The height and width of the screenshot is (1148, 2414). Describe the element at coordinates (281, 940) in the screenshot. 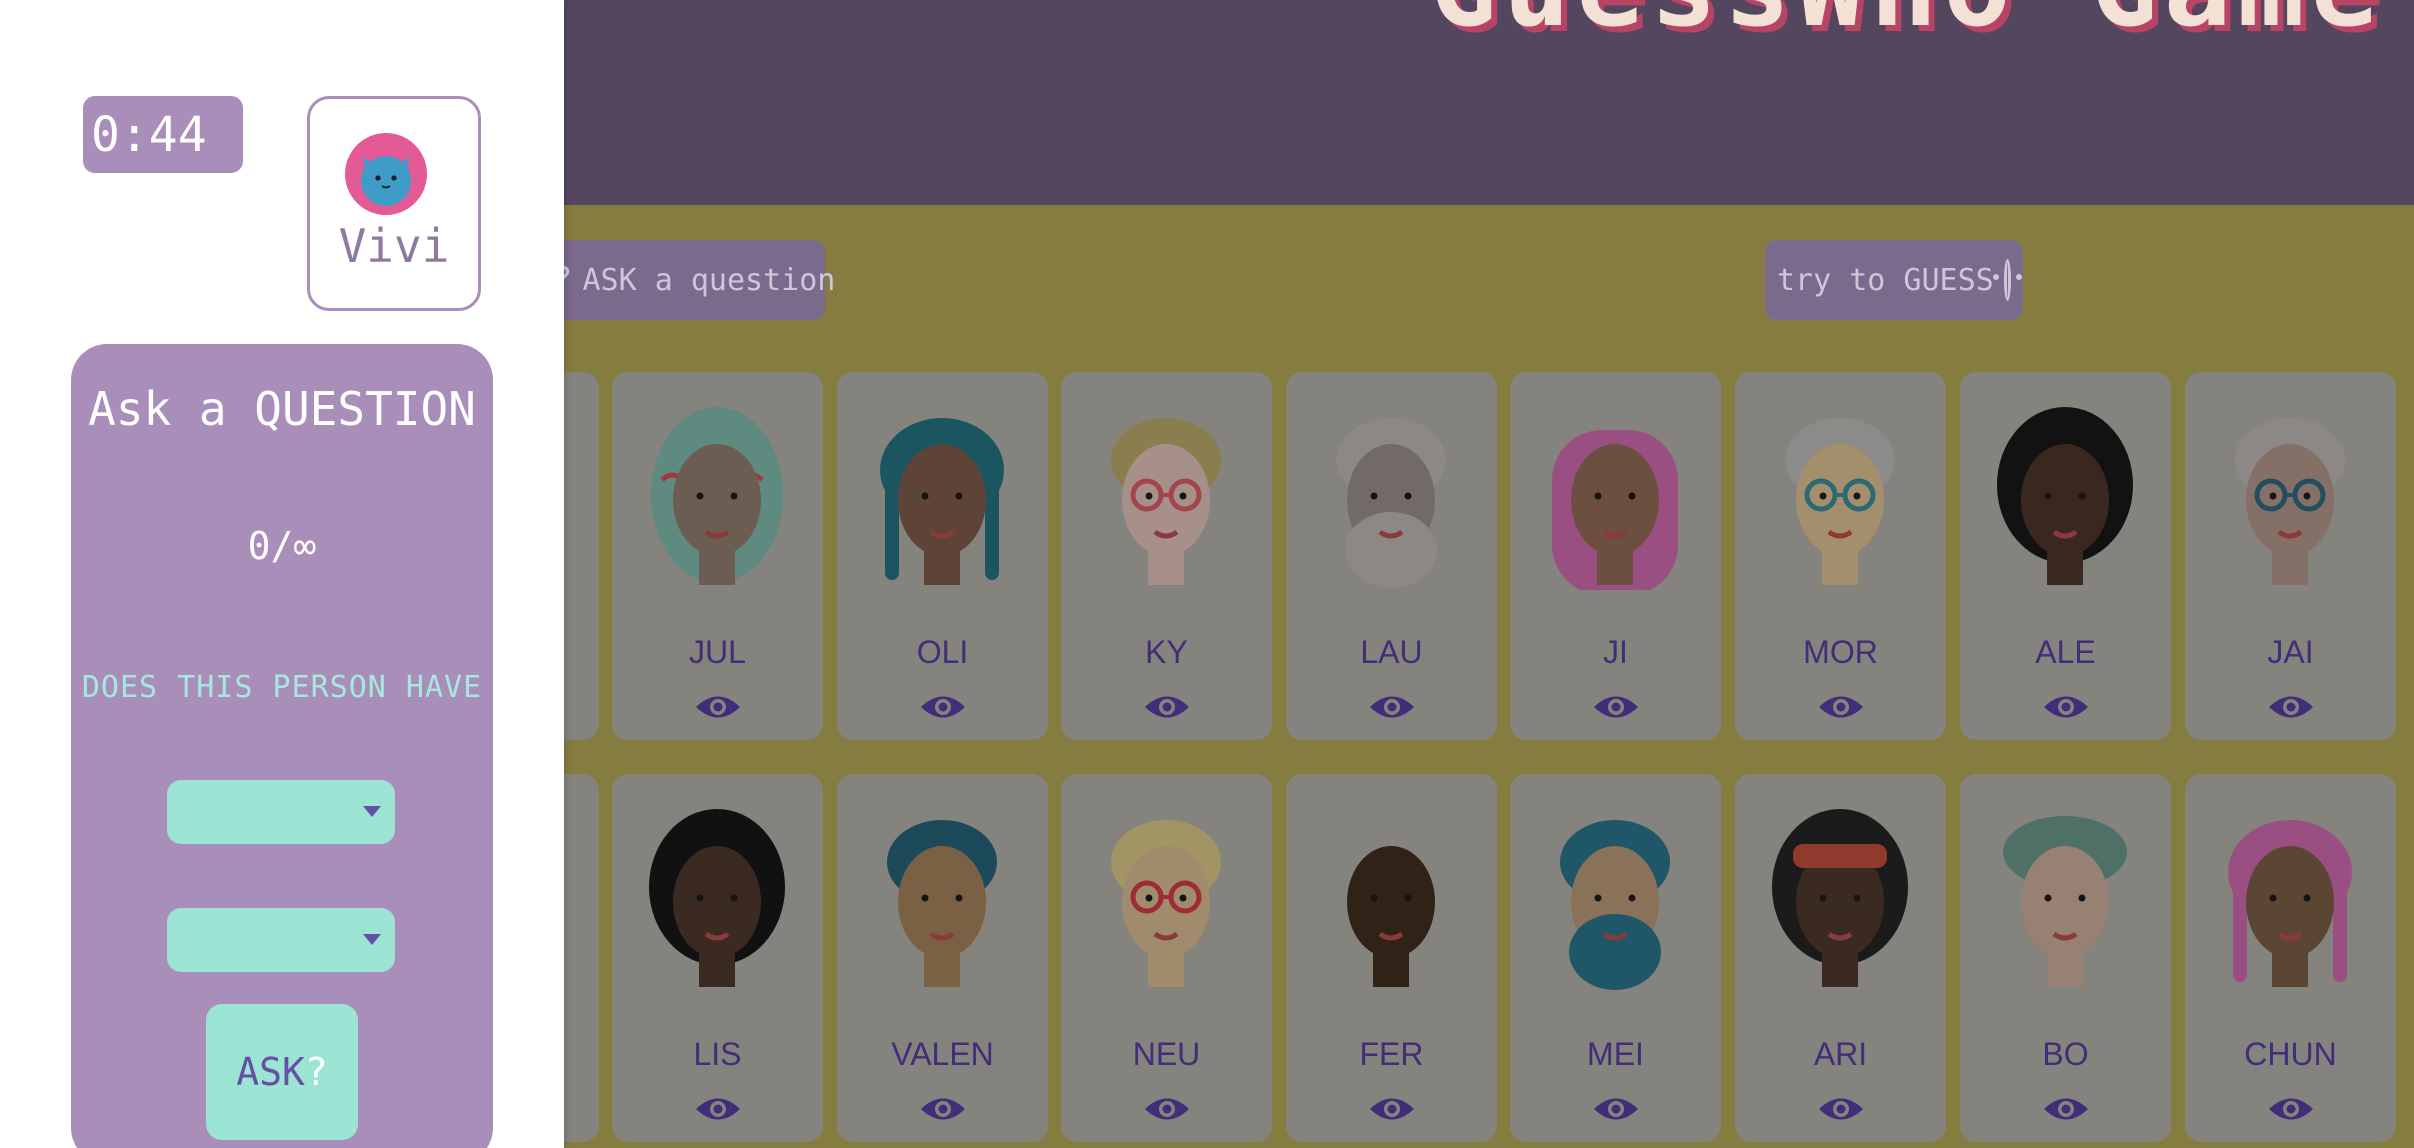

I see `value-dropdown` at that location.